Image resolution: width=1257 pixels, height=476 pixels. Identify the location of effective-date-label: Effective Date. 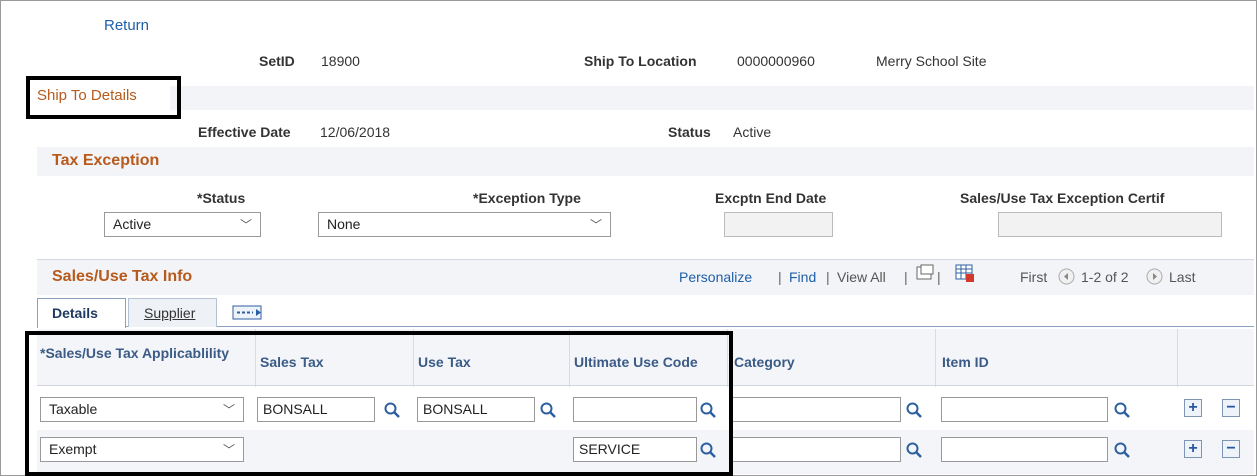
(244, 132).